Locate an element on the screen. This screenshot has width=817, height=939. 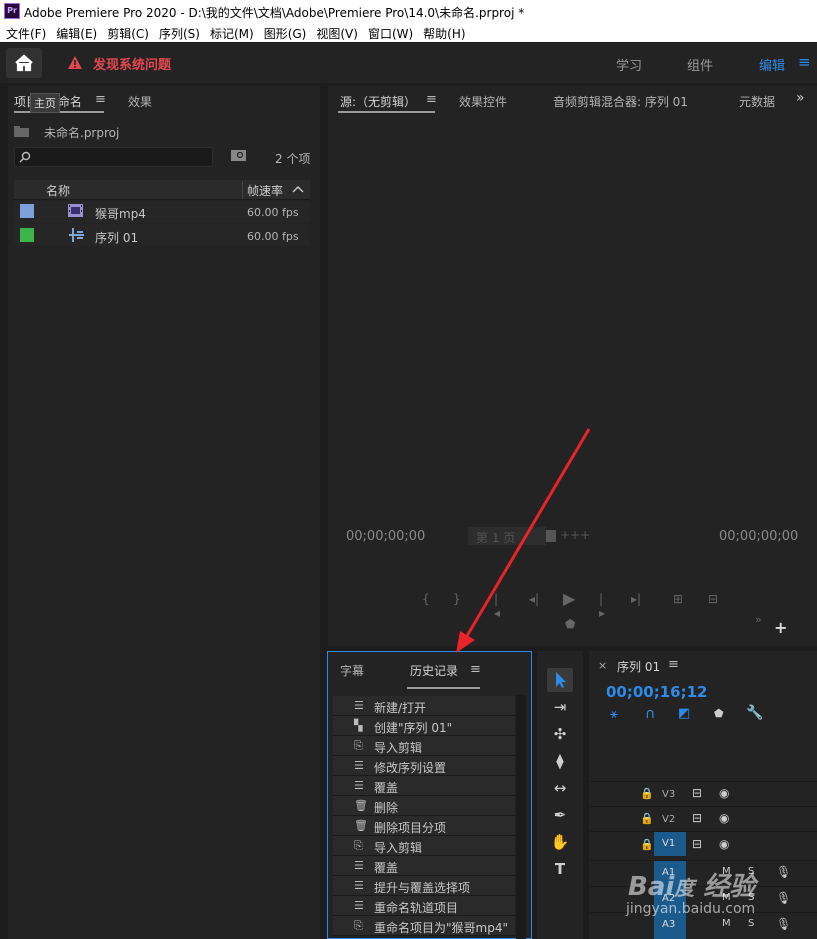
nest-icon: ⚹ is located at coordinates (614, 714).